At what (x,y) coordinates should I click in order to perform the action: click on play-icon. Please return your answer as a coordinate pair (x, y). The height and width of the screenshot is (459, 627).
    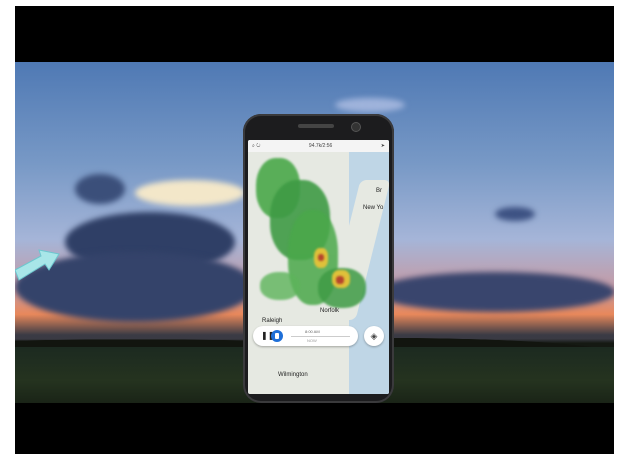
    Looking at the image, I should click on (277, 336).